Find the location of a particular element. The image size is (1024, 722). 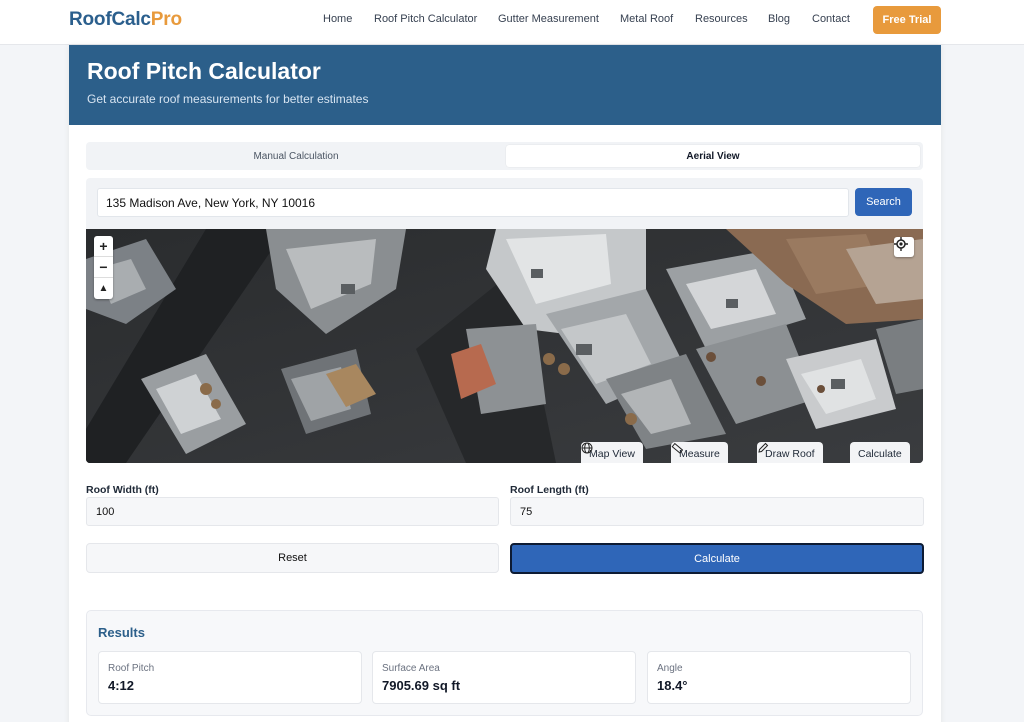

zoom-in-button: + is located at coordinates (103, 246).